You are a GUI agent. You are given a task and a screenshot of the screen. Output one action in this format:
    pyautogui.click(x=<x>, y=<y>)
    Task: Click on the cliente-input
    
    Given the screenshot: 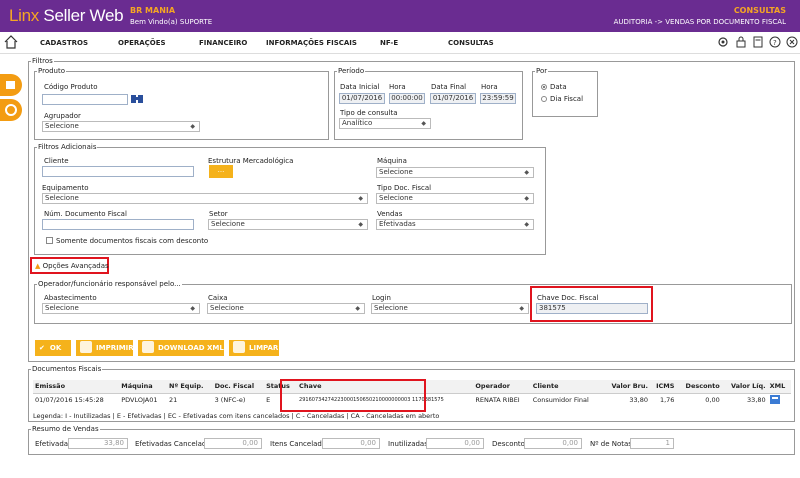 What is the action you would take?
    pyautogui.click(x=118, y=171)
    